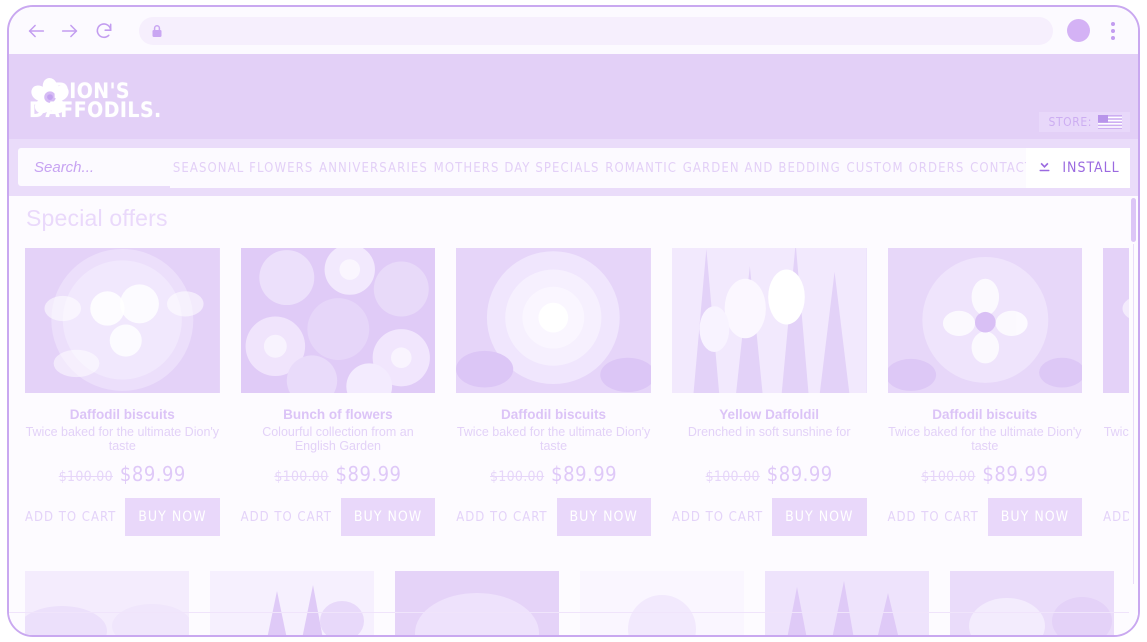  I want to click on kebab-menu-icon, so click(1113, 30).